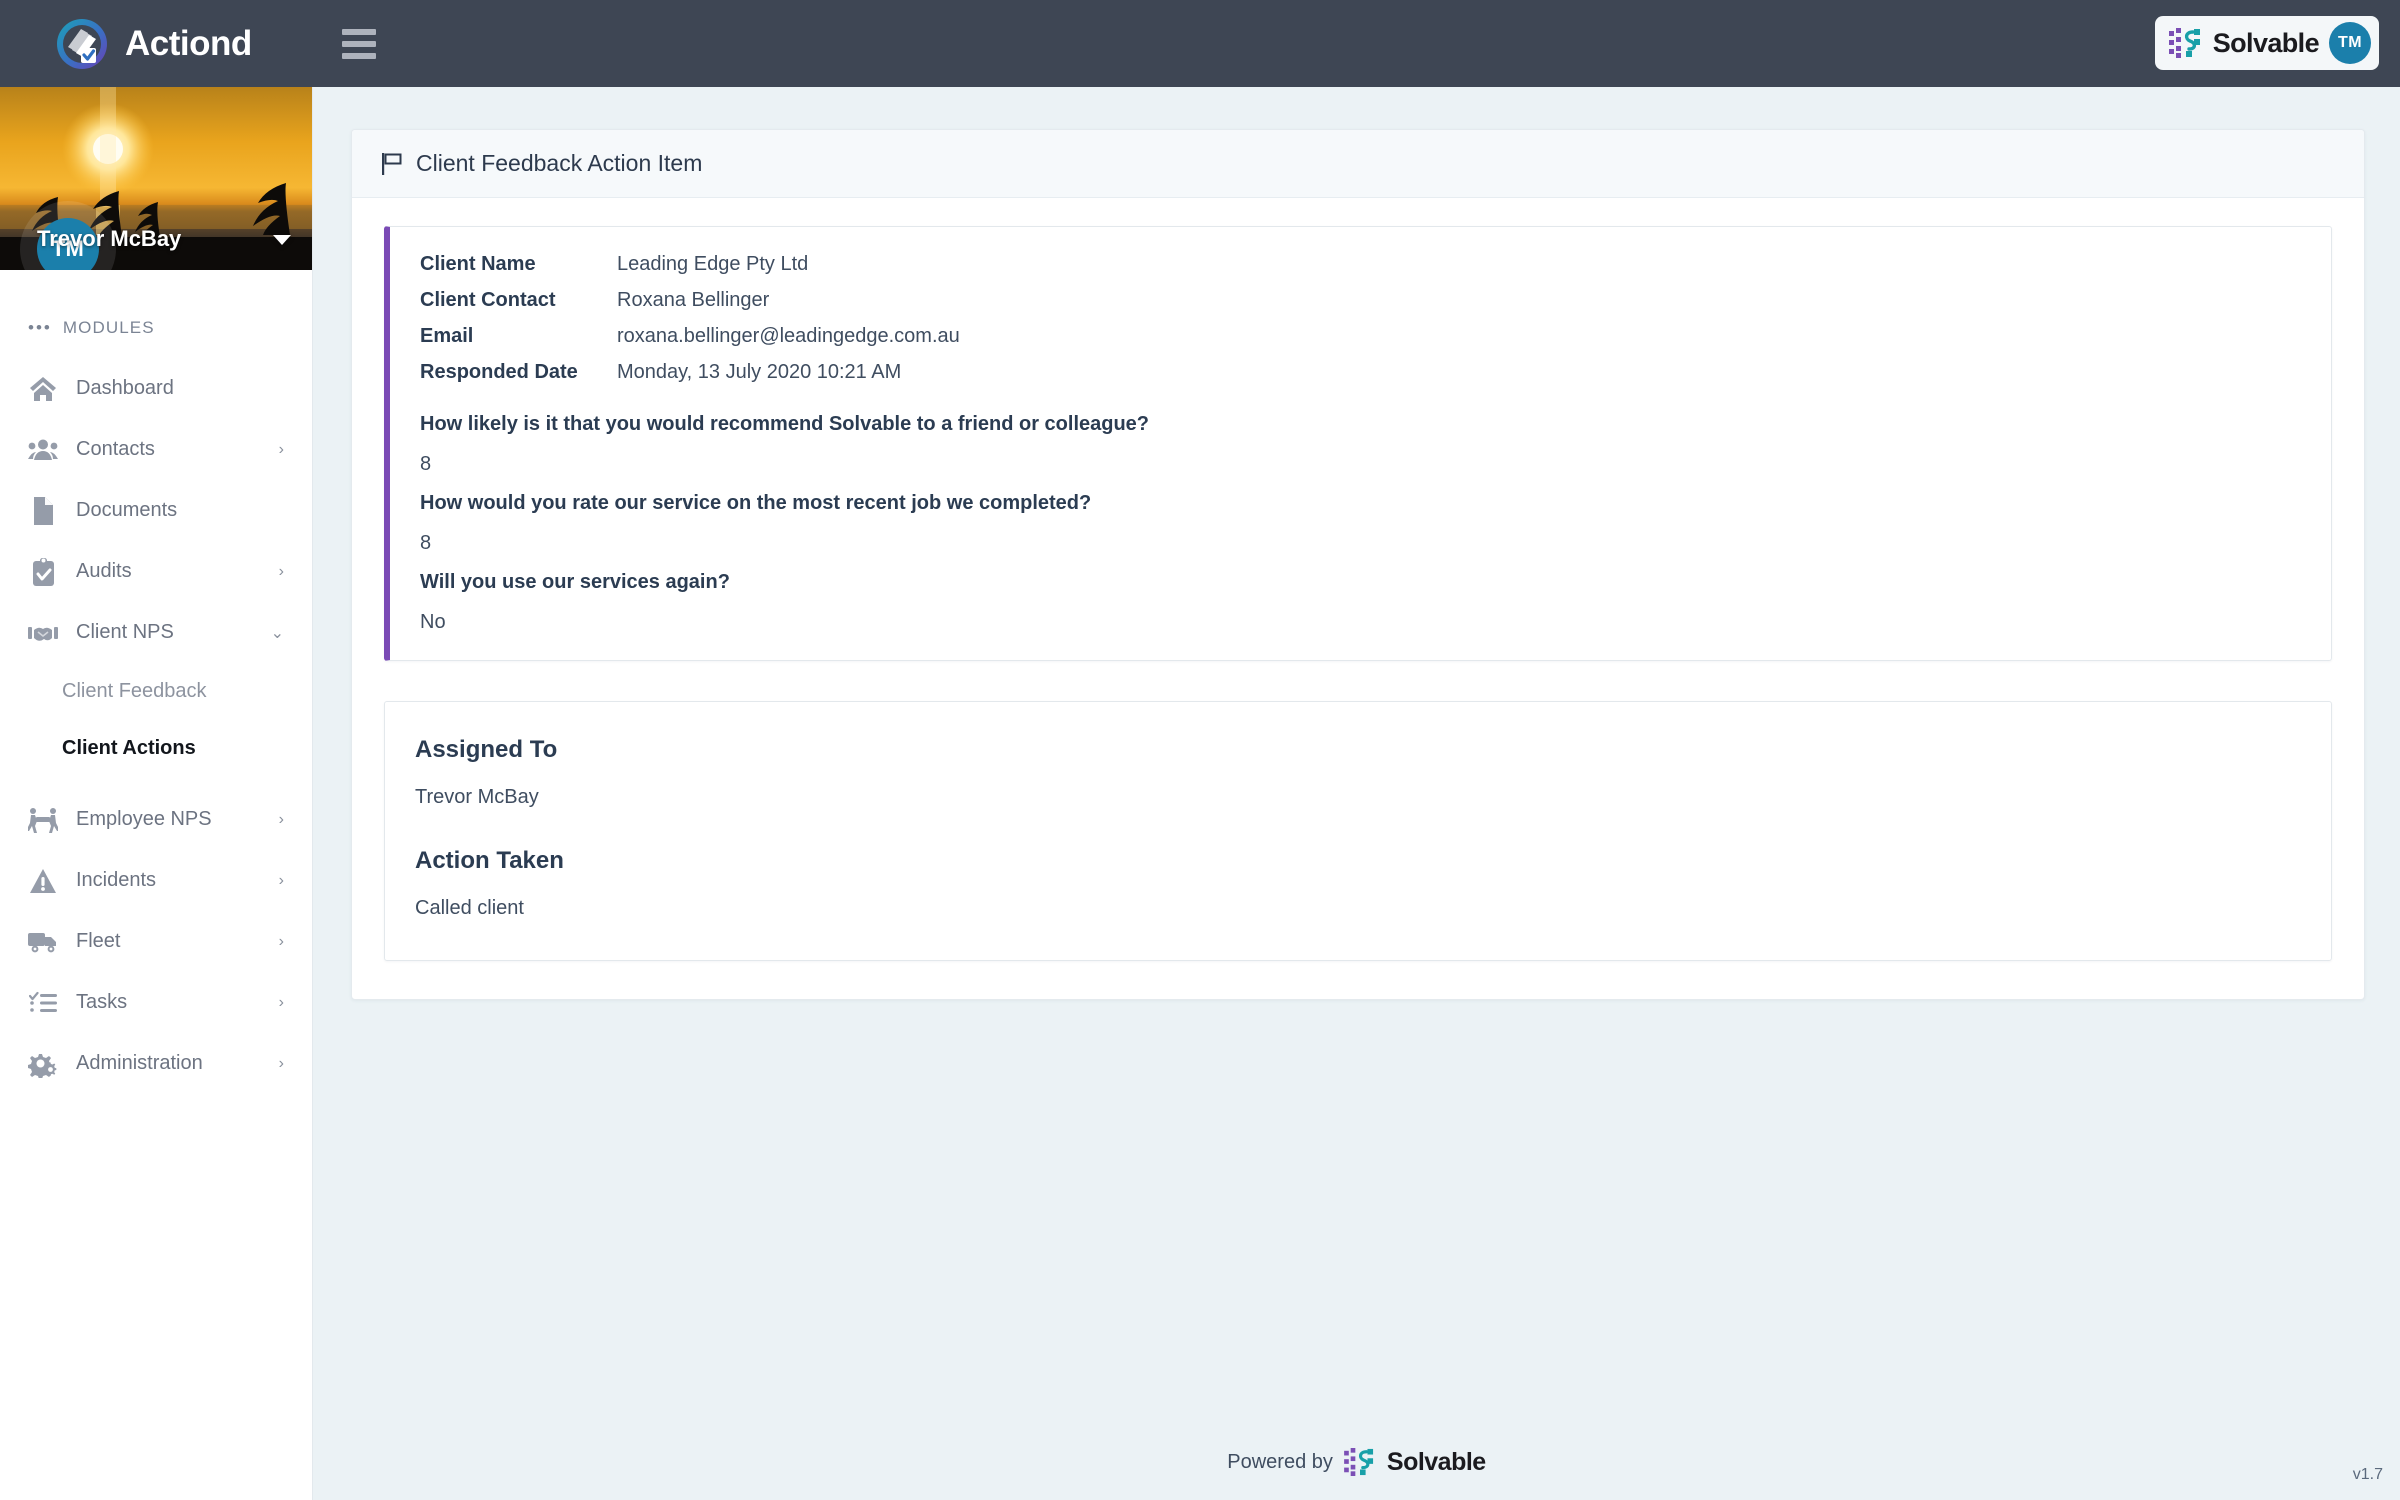 Image resolution: width=2400 pixels, height=1500 pixels. Describe the element at coordinates (156, 571) in the screenshot. I see `sidebar-item-audits: Audits ›` at that location.